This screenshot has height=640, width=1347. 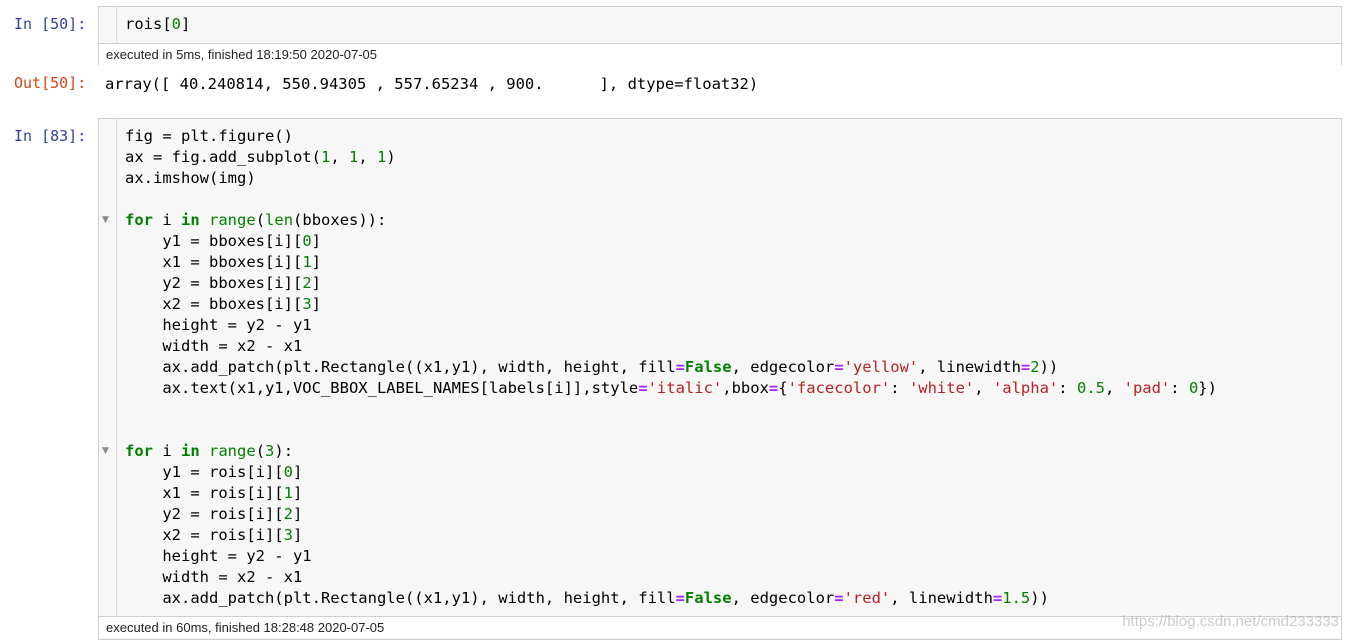 What do you see at coordinates (223, 283) in the screenshot?
I see `code-line: y2 = bboxes[i][2]` at bounding box center [223, 283].